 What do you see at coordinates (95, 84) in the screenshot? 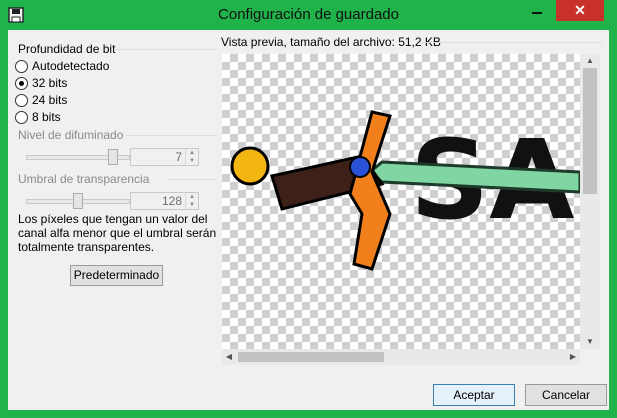
I see `radio-32-bits: 32 bits` at bounding box center [95, 84].